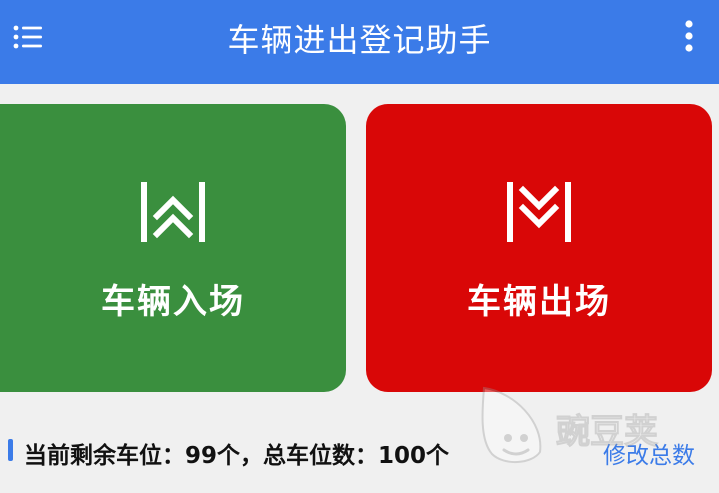 The width and height of the screenshot is (719, 493). What do you see at coordinates (539, 212) in the screenshot?
I see `double-chevron-down-icon` at bounding box center [539, 212].